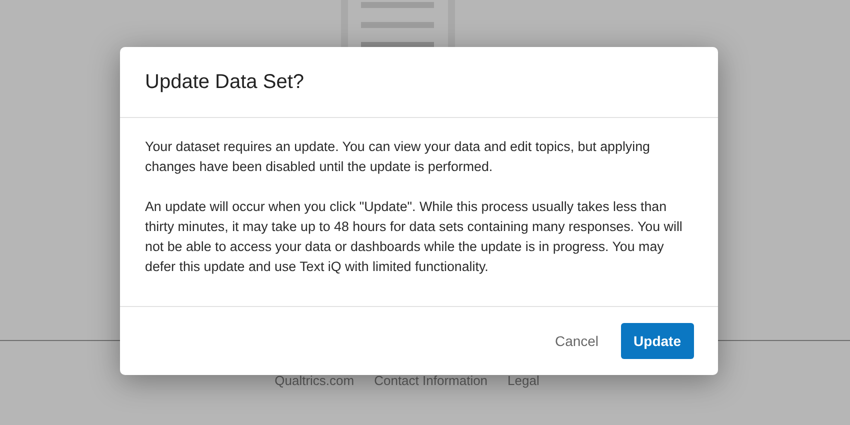 The height and width of the screenshot is (425, 850). What do you see at coordinates (398, 24) in the screenshot?
I see `document-icon` at bounding box center [398, 24].